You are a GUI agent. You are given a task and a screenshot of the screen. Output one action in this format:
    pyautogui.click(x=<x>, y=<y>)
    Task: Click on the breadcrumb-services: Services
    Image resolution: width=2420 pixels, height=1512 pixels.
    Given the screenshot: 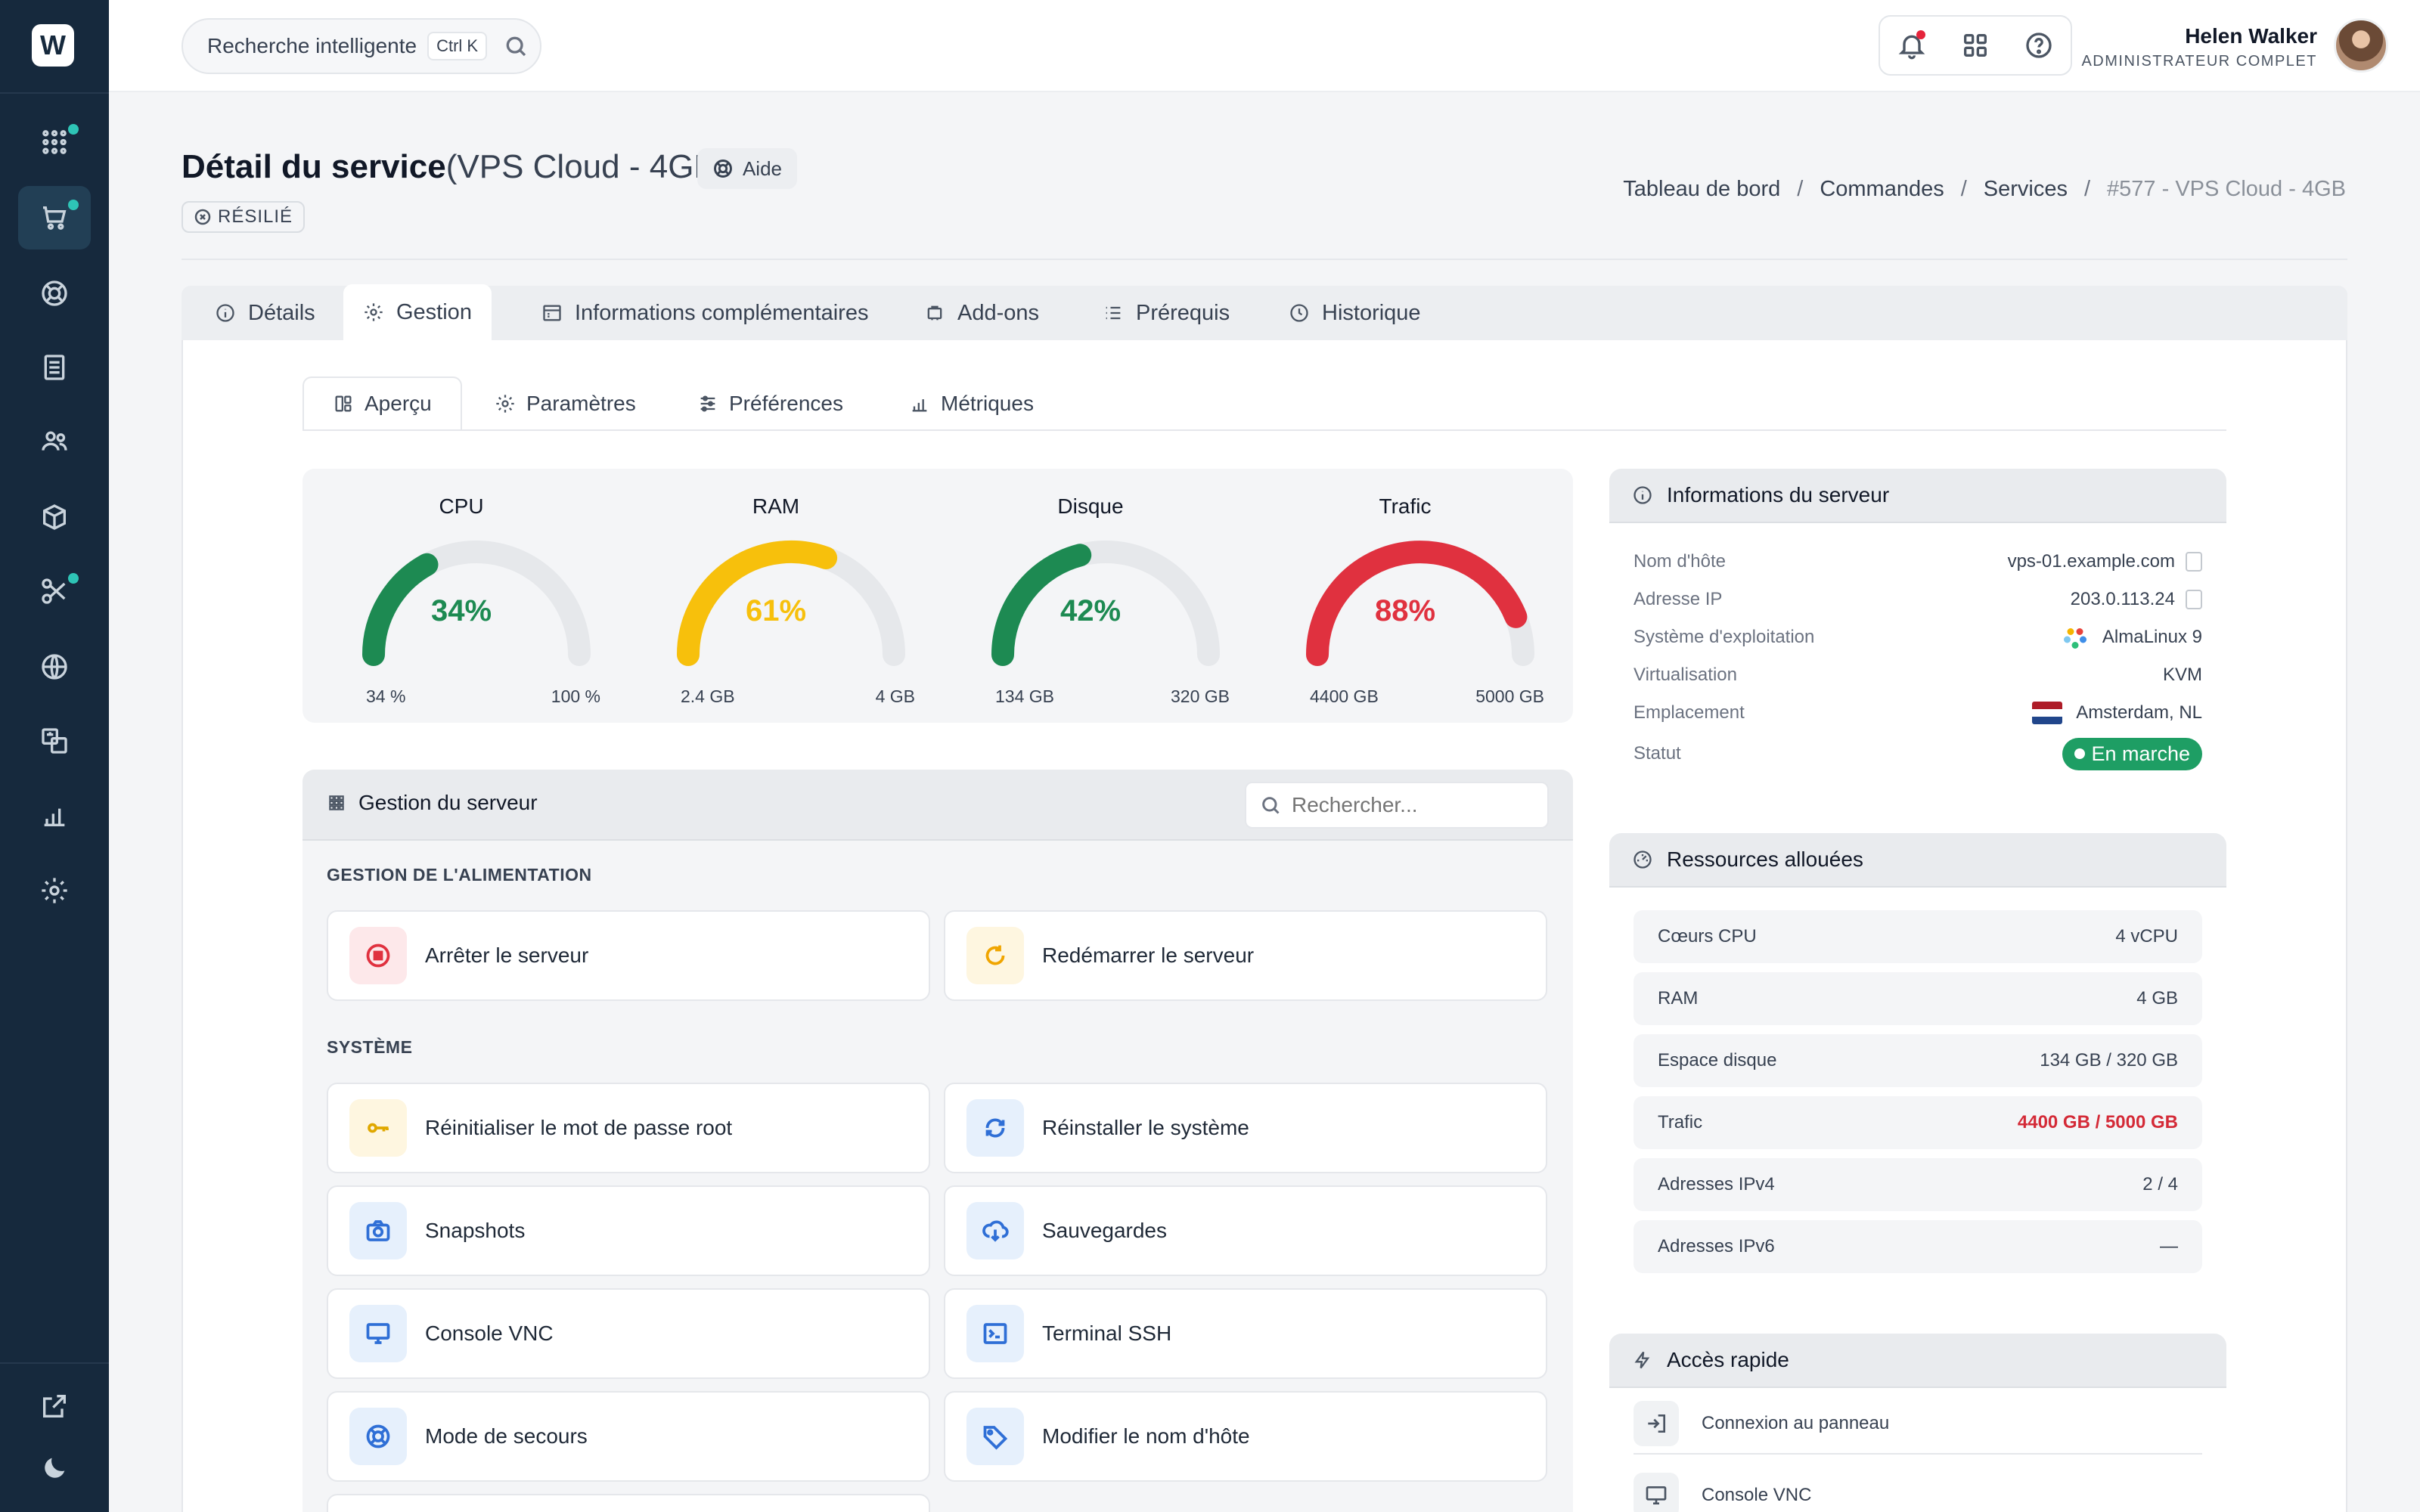 What is the action you would take?
    pyautogui.click(x=2026, y=189)
    